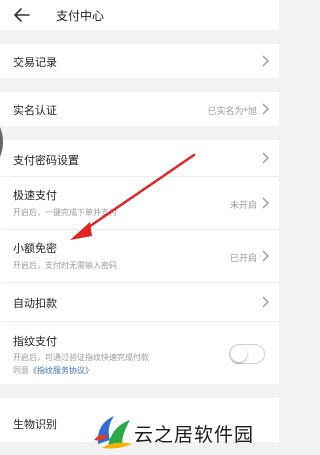 This screenshot has width=320, height=455. What do you see at coordinates (243, 259) in the screenshot?
I see `small-free-status: 已开启` at bounding box center [243, 259].